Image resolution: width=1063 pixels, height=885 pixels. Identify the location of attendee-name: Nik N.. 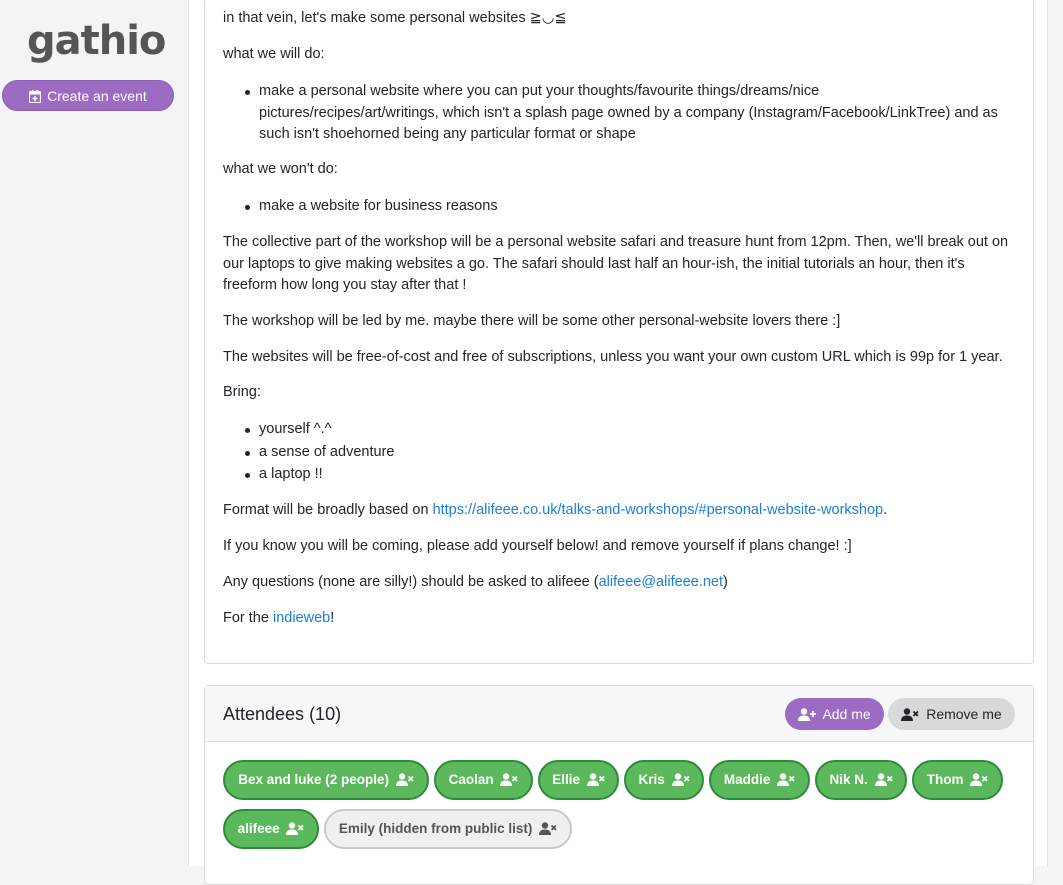
(848, 779).